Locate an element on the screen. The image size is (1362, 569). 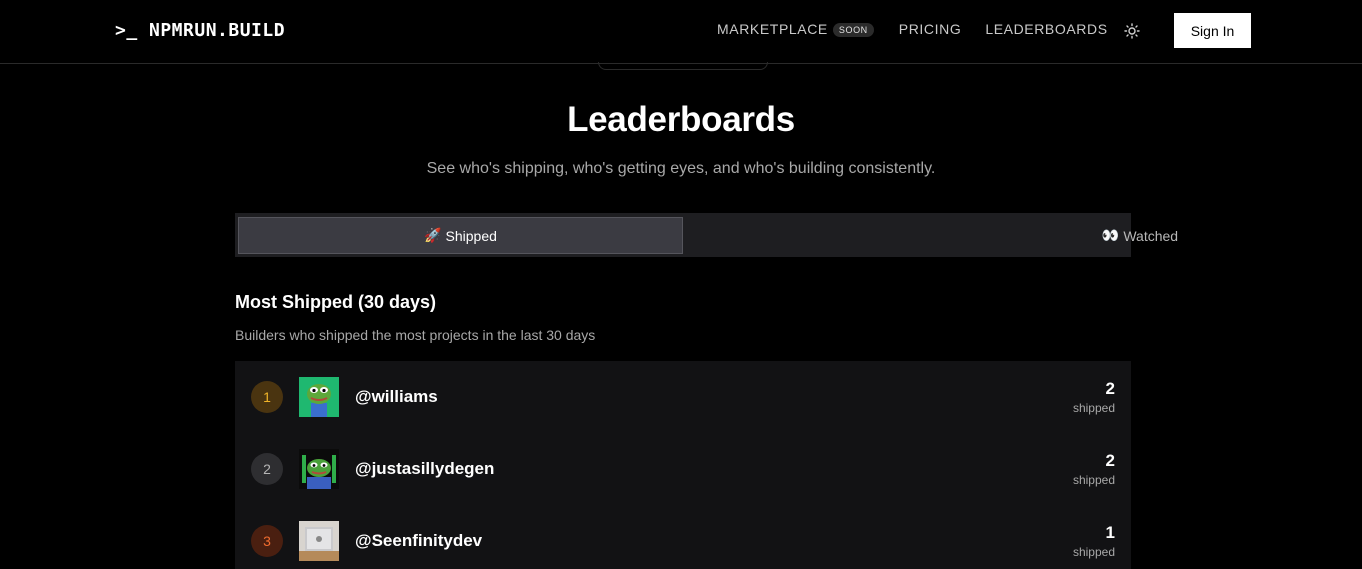
nav-link-marketplace-label: MARKETPLACE is located at coordinates (772, 29).